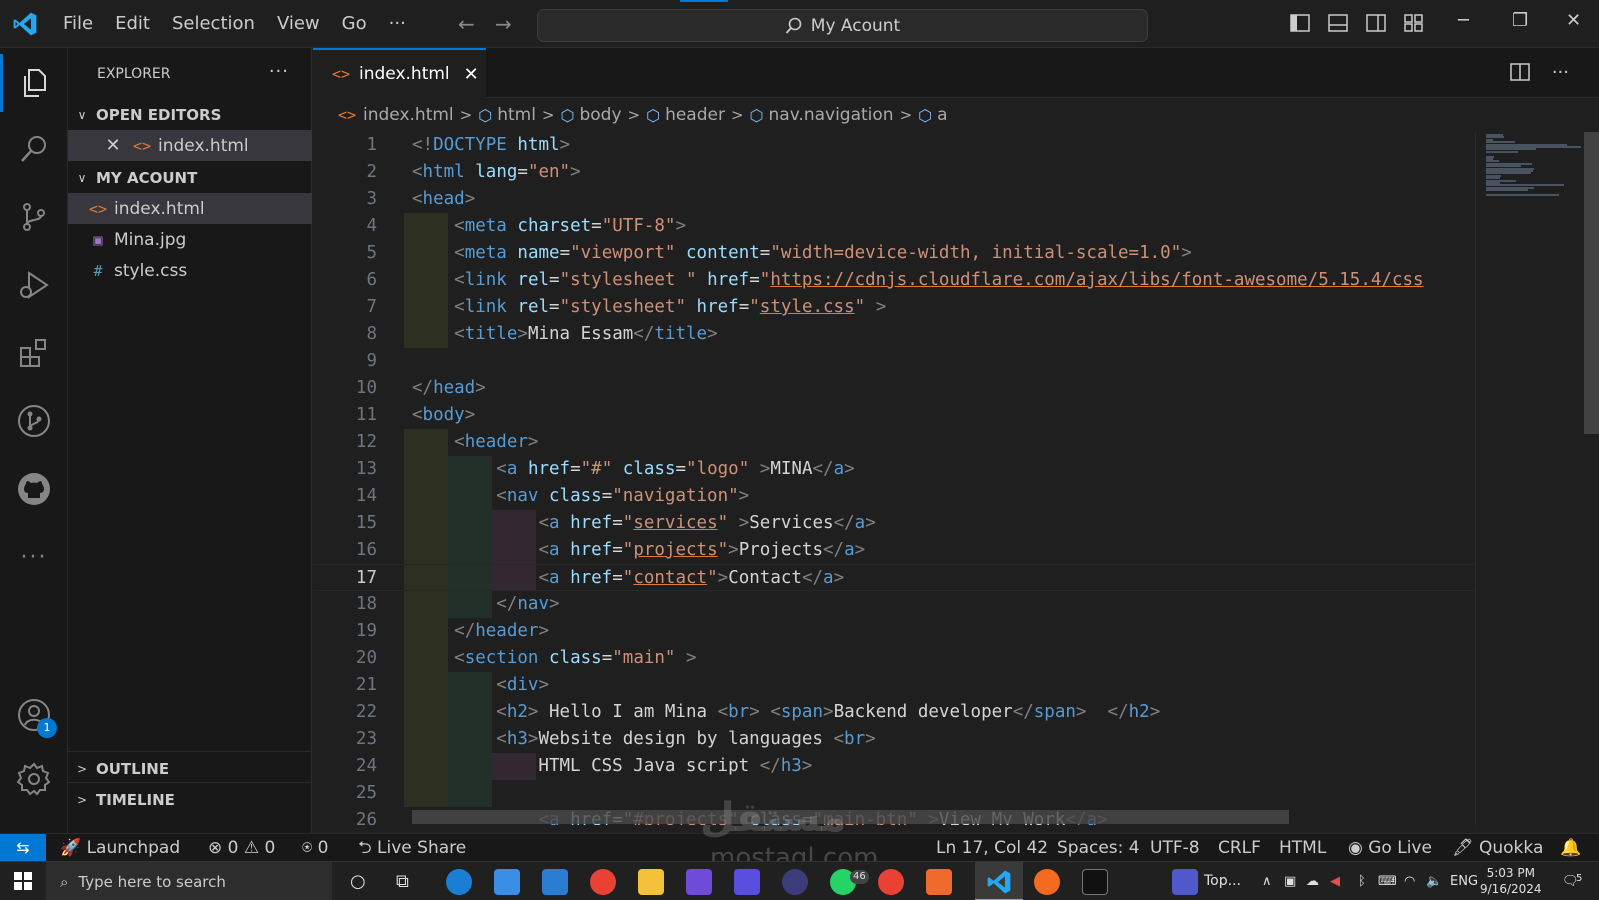 This screenshot has height=900, width=1599. I want to click on close-tab-icon: ✕, so click(471, 74).